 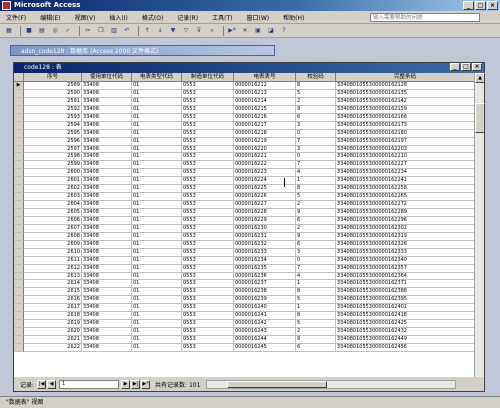 What do you see at coordinates (53, 268) in the screenshot?
I see `table-cell: 2612` at bounding box center [53, 268].